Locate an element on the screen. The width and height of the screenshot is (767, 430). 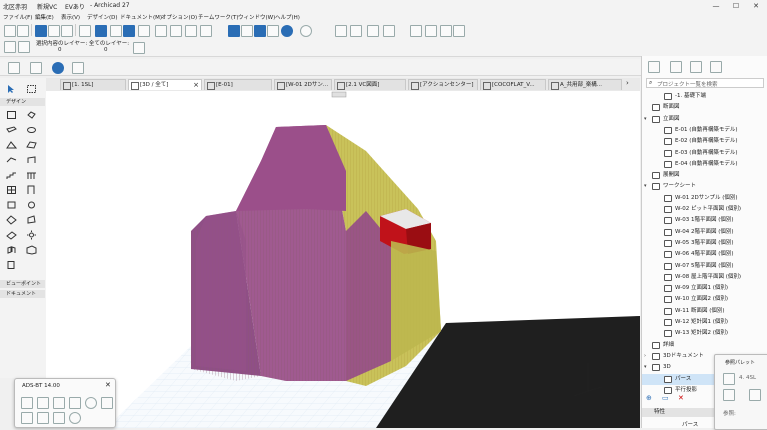
palette-close-button: ✕ is located at coordinates (108, 385).